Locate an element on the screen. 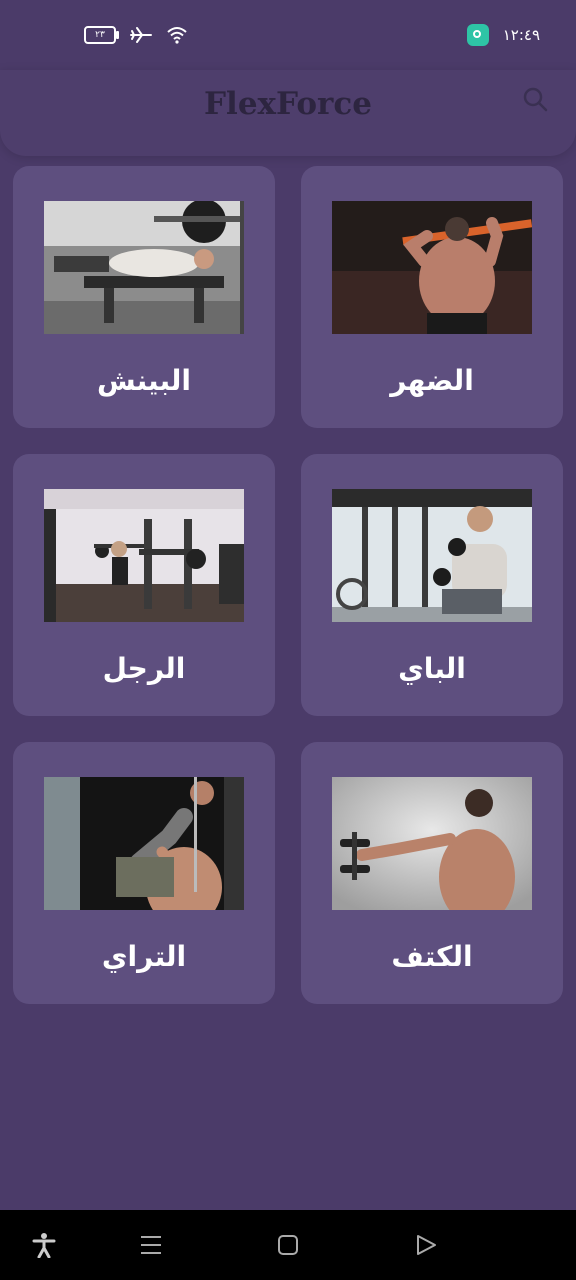 The width and height of the screenshot is (576, 1280). app-title: FlexForce is located at coordinates (288, 104).